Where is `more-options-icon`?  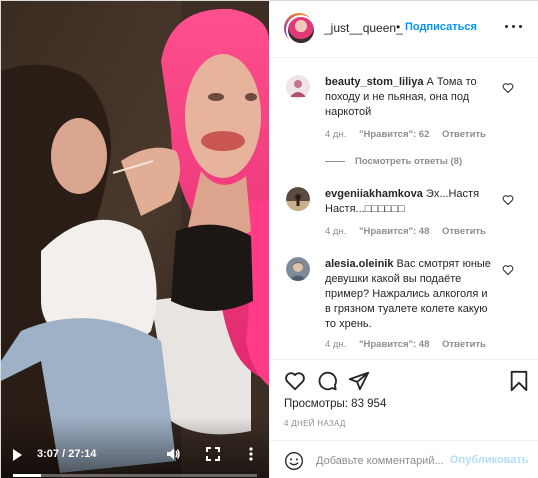
more-options-icon is located at coordinates (251, 454).